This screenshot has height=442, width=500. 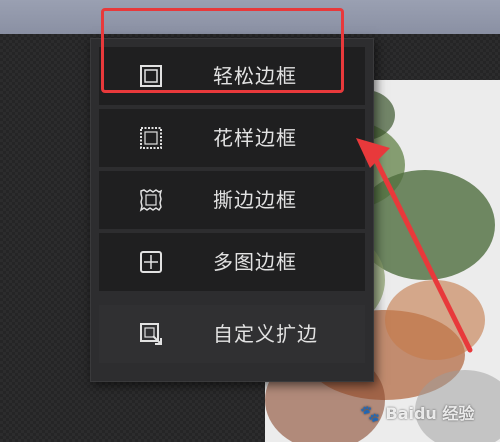 I want to click on watermark: 🐾 Baidu 经验, so click(x=427, y=415).